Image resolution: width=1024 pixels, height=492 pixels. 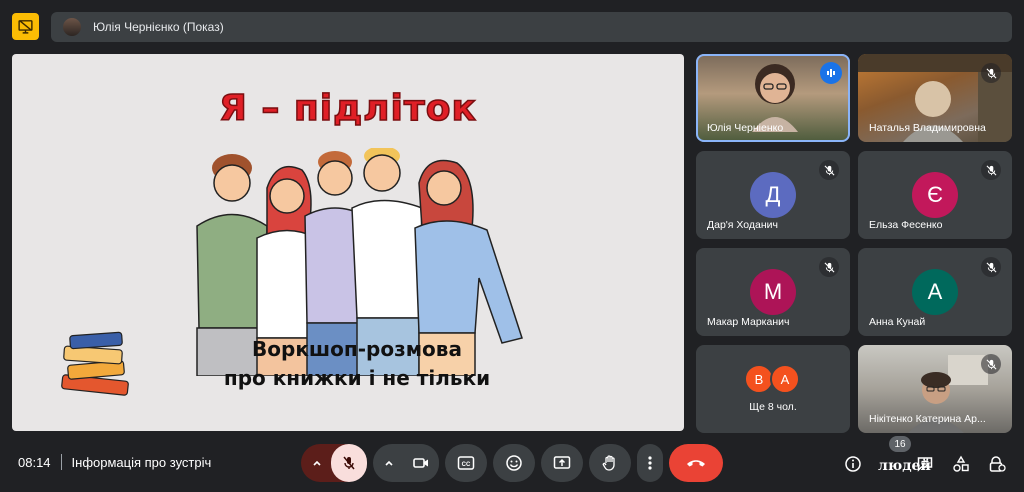 I want to click on others-tile: В А Ще 8 чол., so click(x=773, y=389).